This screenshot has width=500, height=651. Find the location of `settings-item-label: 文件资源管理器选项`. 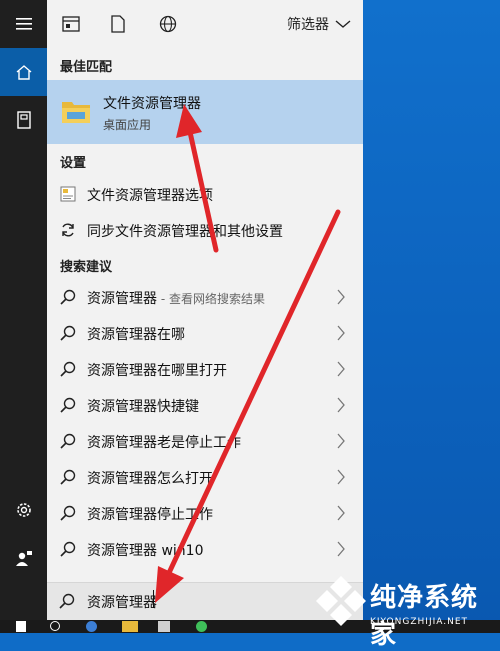

settings-item-label: 文件资源管理器选项 is located at coordinates (150, 196).